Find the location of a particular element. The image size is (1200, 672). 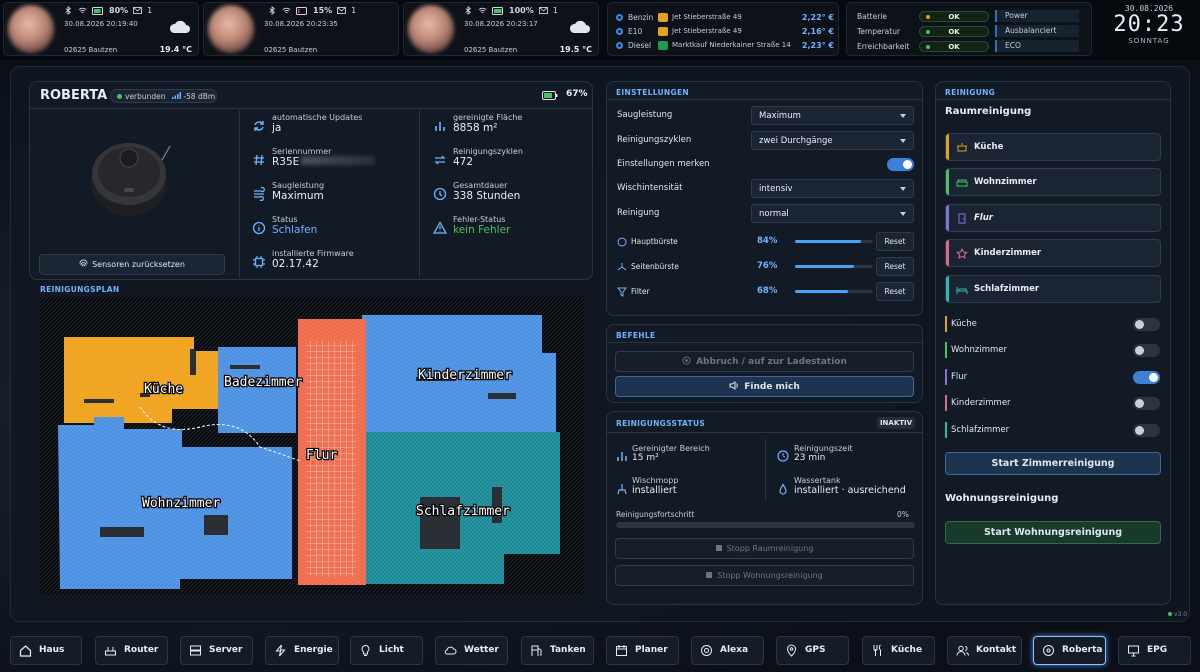

room-button-wohnzimmer: Wohnzimmer is located at coordinates (1053, 182).